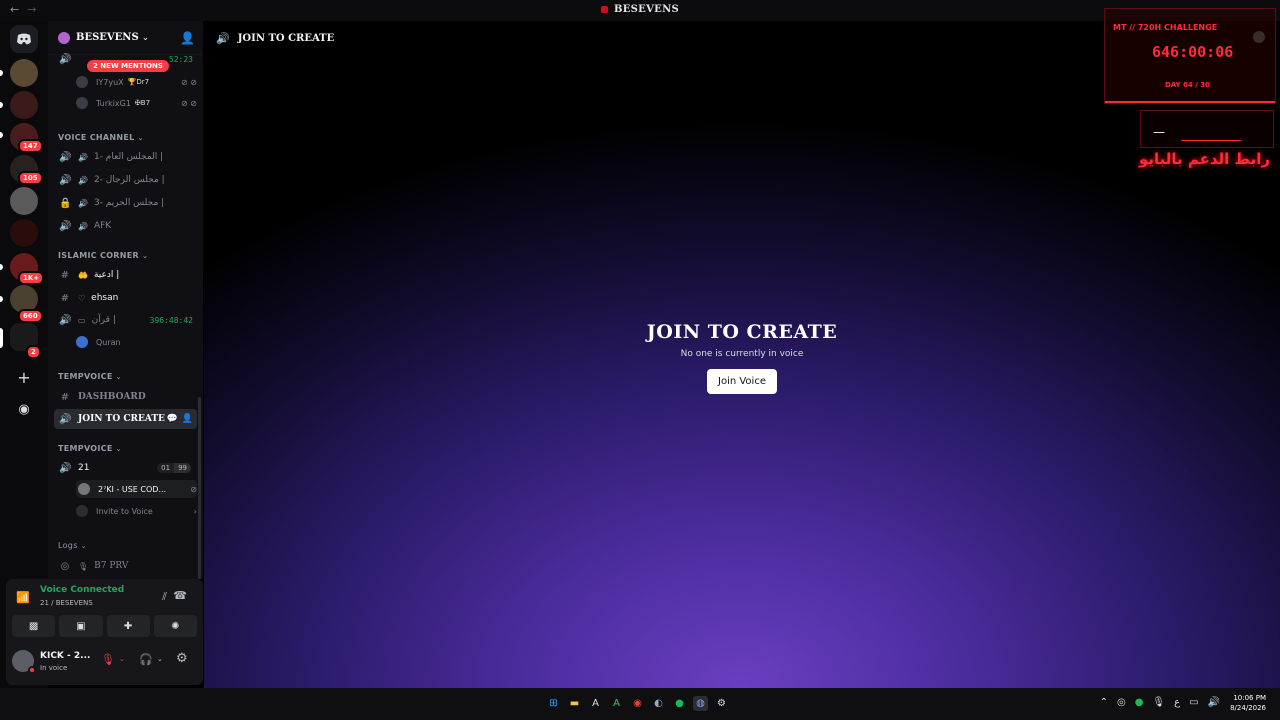 This screenshot has height=720, width=1280. What do you see at coordinates (108, 342) in the screenshot?
I see `user-name: Quran` at bounding box center [108, 342].